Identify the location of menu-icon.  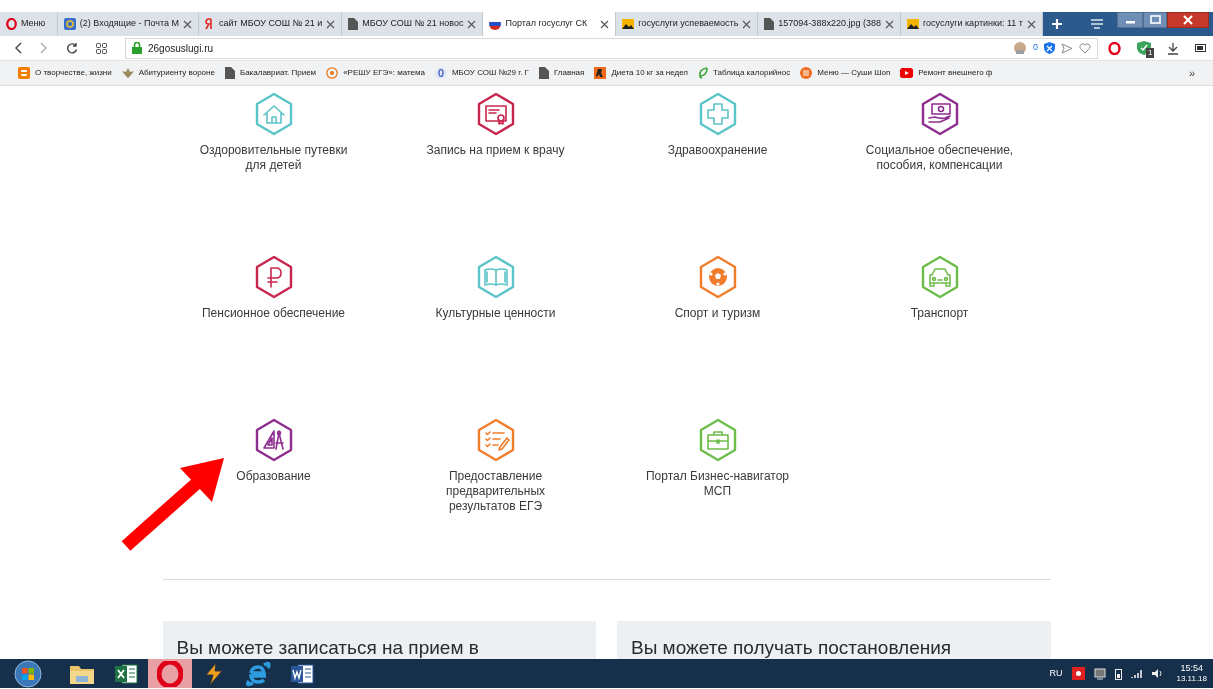
(1097, 24).